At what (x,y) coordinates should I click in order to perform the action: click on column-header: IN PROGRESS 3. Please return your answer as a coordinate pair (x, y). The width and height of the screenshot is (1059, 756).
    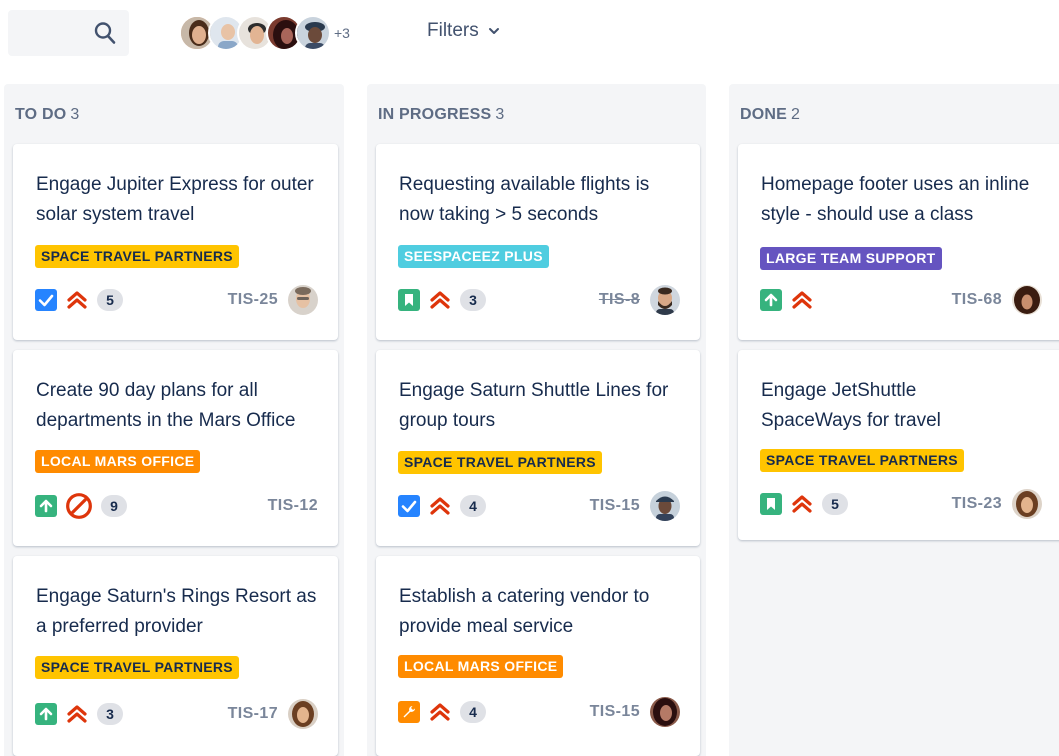
    Looking at the image, I should click on (441, 115).